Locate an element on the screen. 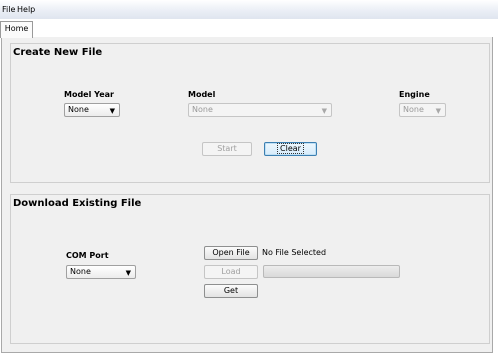 Image resolution: width=498 pixels, height=354 pixels. engine-value: None is located at coordinates (413, 109).